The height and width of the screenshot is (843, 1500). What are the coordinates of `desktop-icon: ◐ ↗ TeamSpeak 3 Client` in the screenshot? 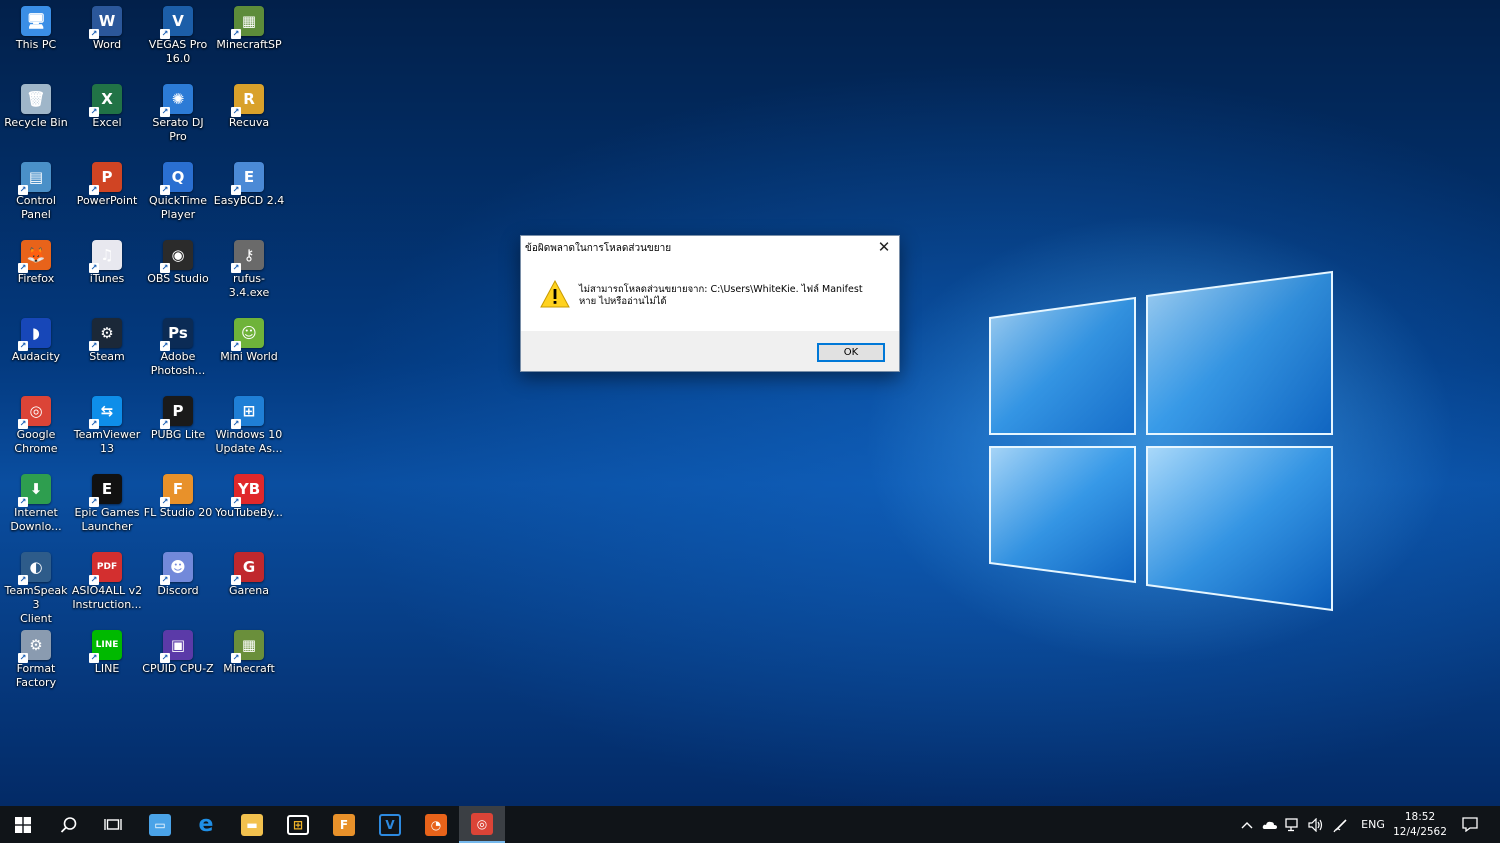 It's located at (36, 589).